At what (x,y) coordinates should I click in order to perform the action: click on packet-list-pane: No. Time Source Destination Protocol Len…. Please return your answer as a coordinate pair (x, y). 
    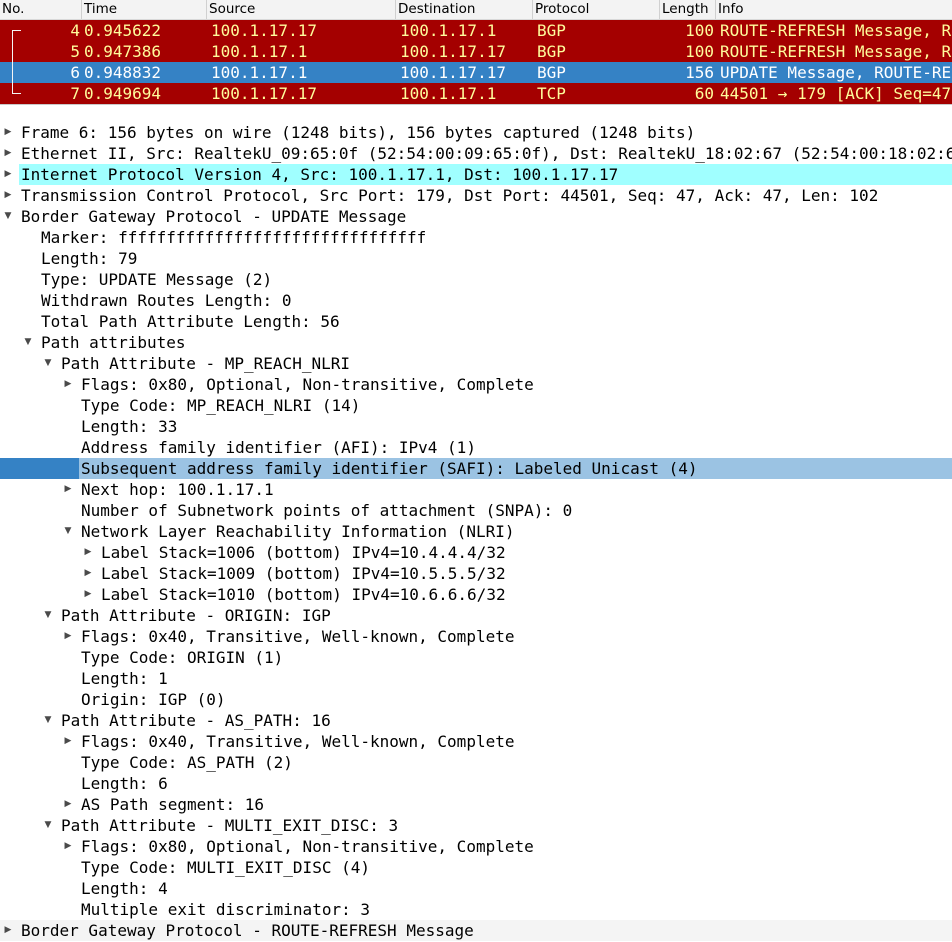
    Looking at the image, I should click on (476, 52).